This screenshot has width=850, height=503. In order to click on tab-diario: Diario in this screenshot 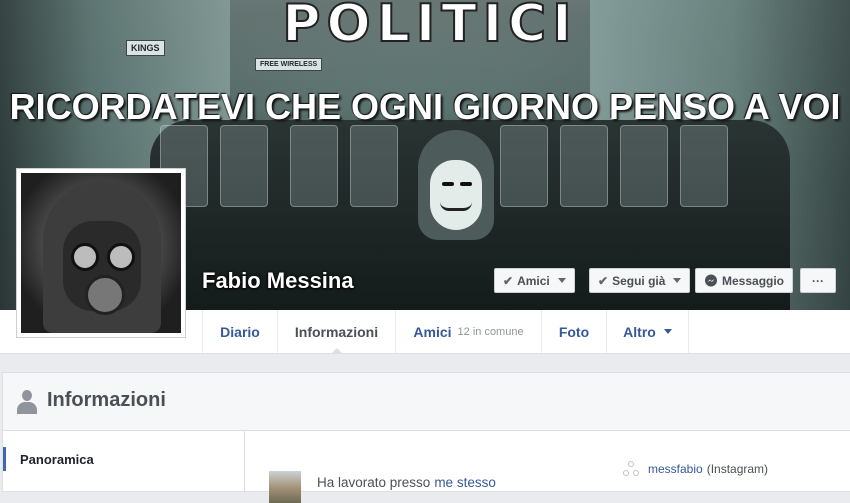, I will do `click(239, 331)`.